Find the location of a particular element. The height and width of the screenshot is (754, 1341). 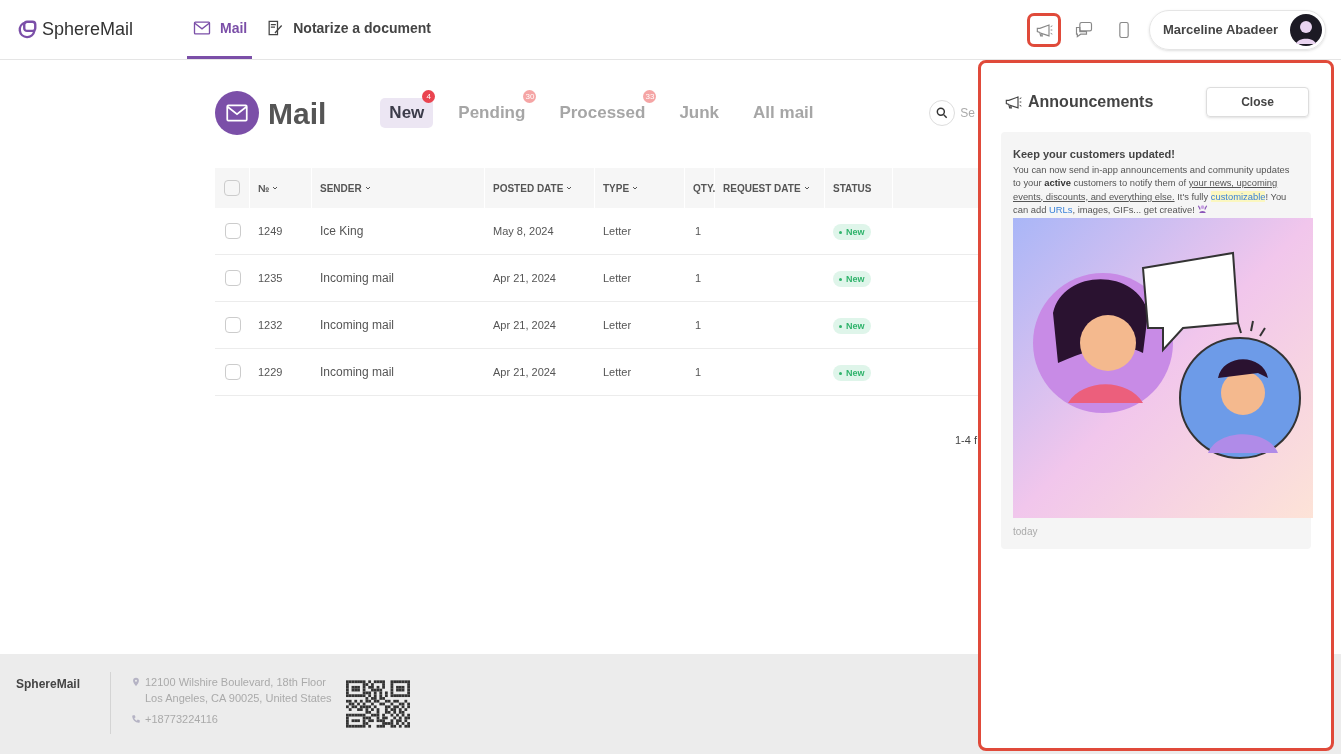

table-cell: 1229 is located at coordinates (270, 371).